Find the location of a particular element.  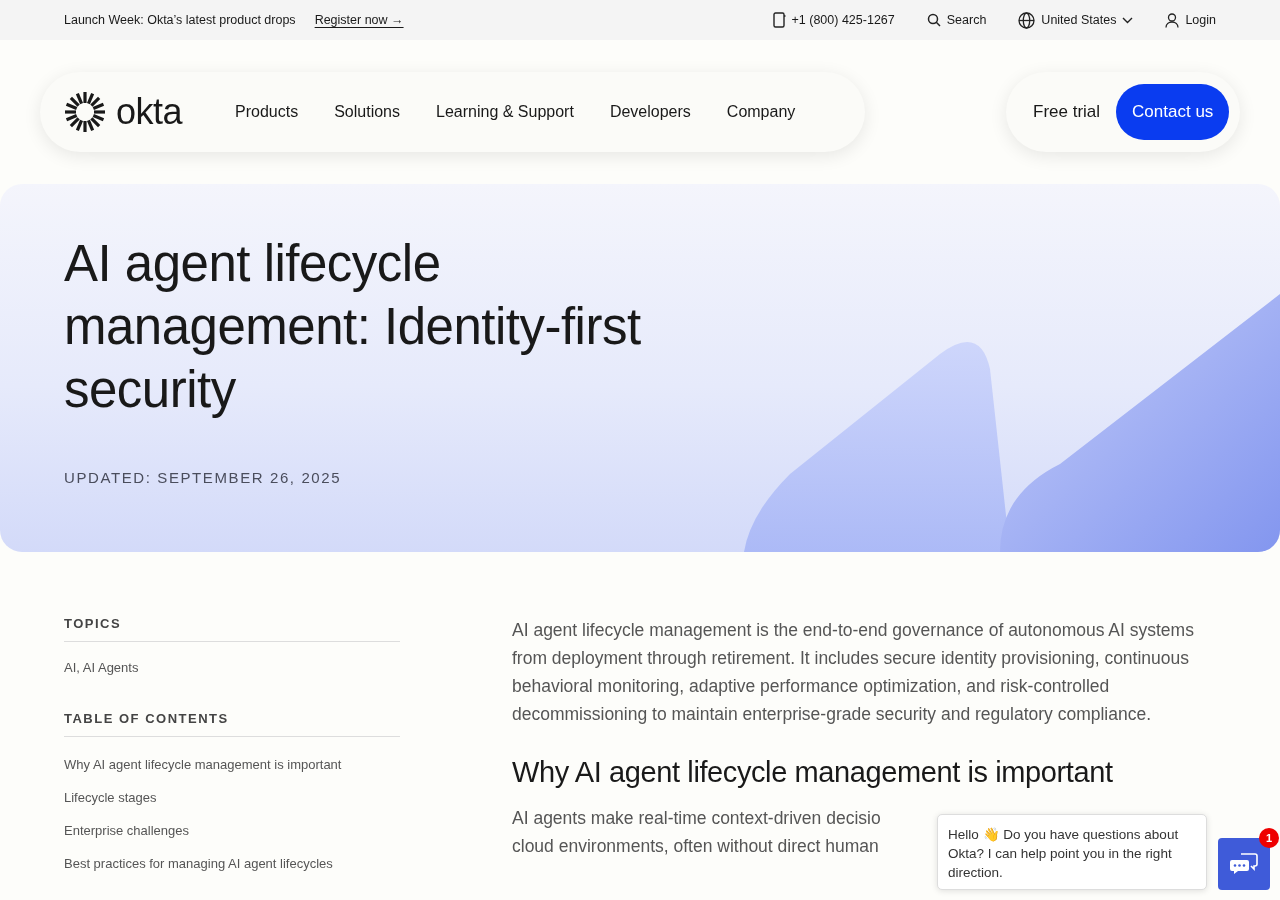

paragraph-line: cloud environments, often without direct human is located at coordinates (696, 846).